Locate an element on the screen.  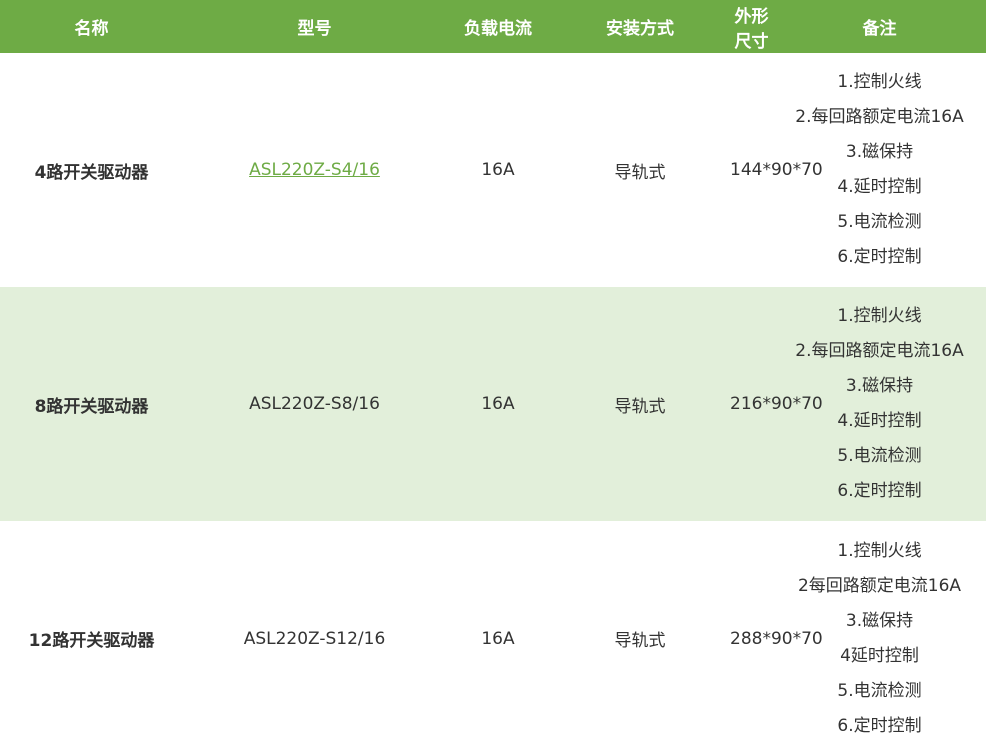
product-name: 4路开关驱动器 is located at coordinates (91, 170).